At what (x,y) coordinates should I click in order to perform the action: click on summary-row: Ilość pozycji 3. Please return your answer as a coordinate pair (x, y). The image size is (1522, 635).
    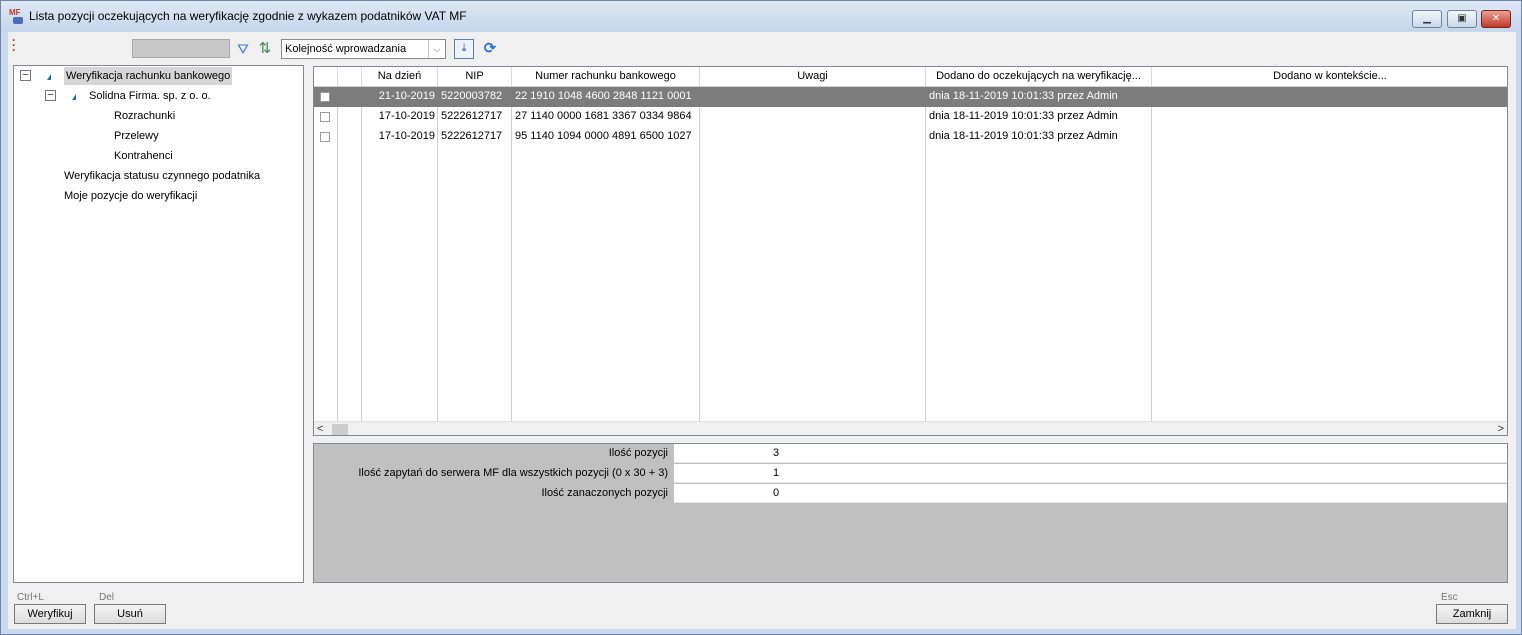
    Looking at the image, I should click on (910, 454).